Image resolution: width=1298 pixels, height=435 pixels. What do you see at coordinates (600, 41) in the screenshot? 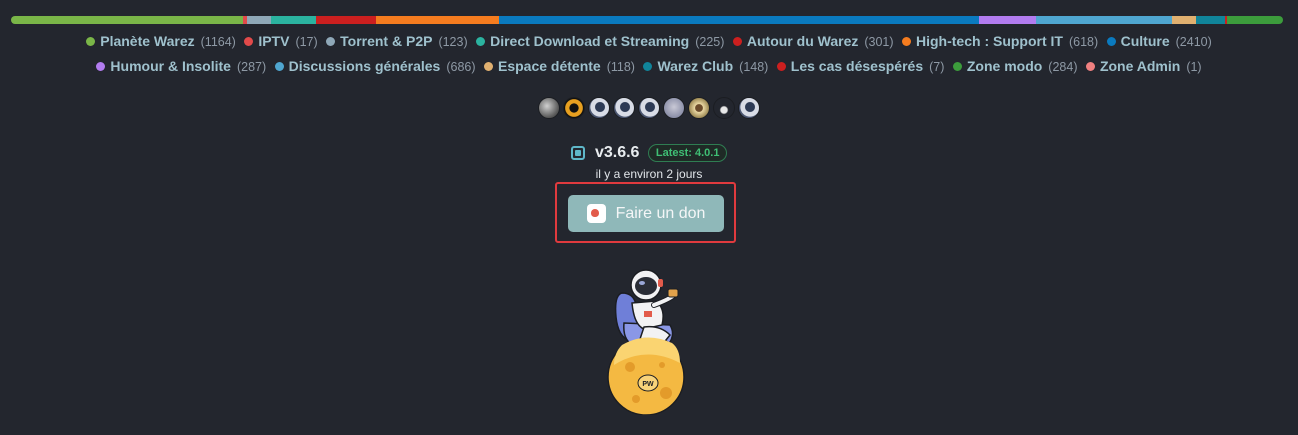
I see `category-link-direct-download: Direct Download et Streaming (225)` at bounding box center [600, 41].